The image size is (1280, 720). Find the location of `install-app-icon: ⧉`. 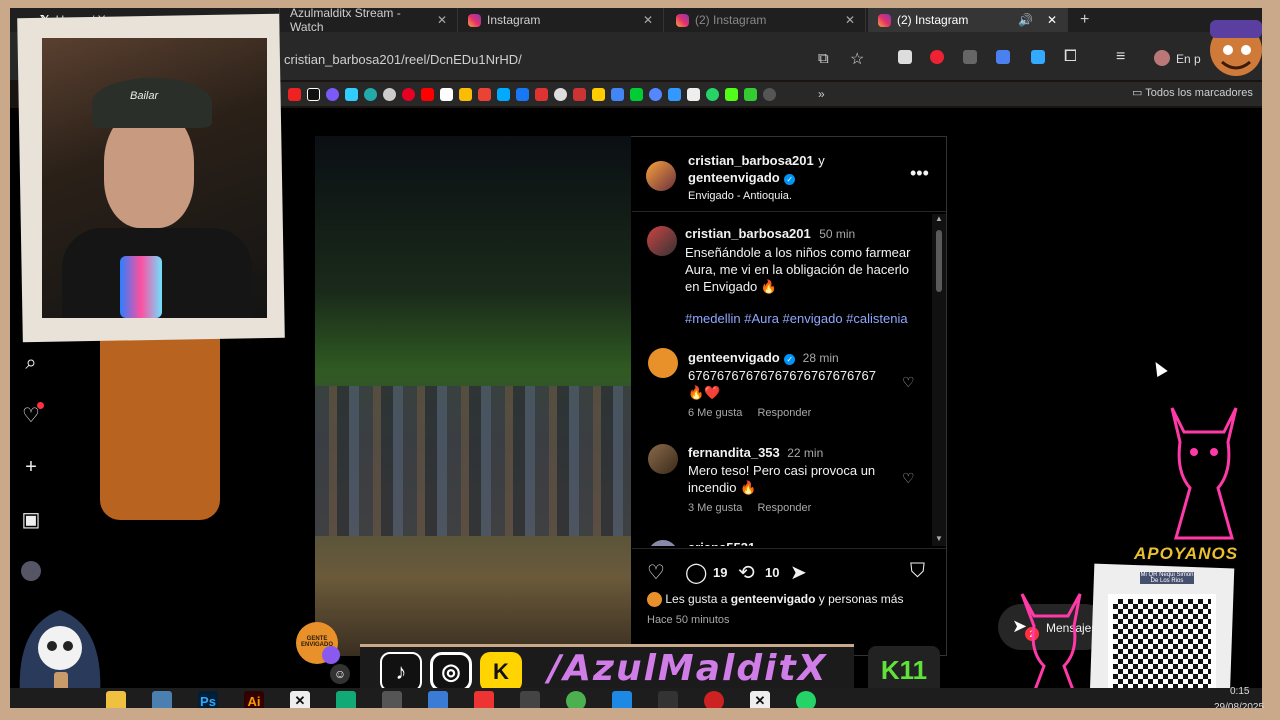

install-app-icon: ⧉ is located at coordinates (823, 58).